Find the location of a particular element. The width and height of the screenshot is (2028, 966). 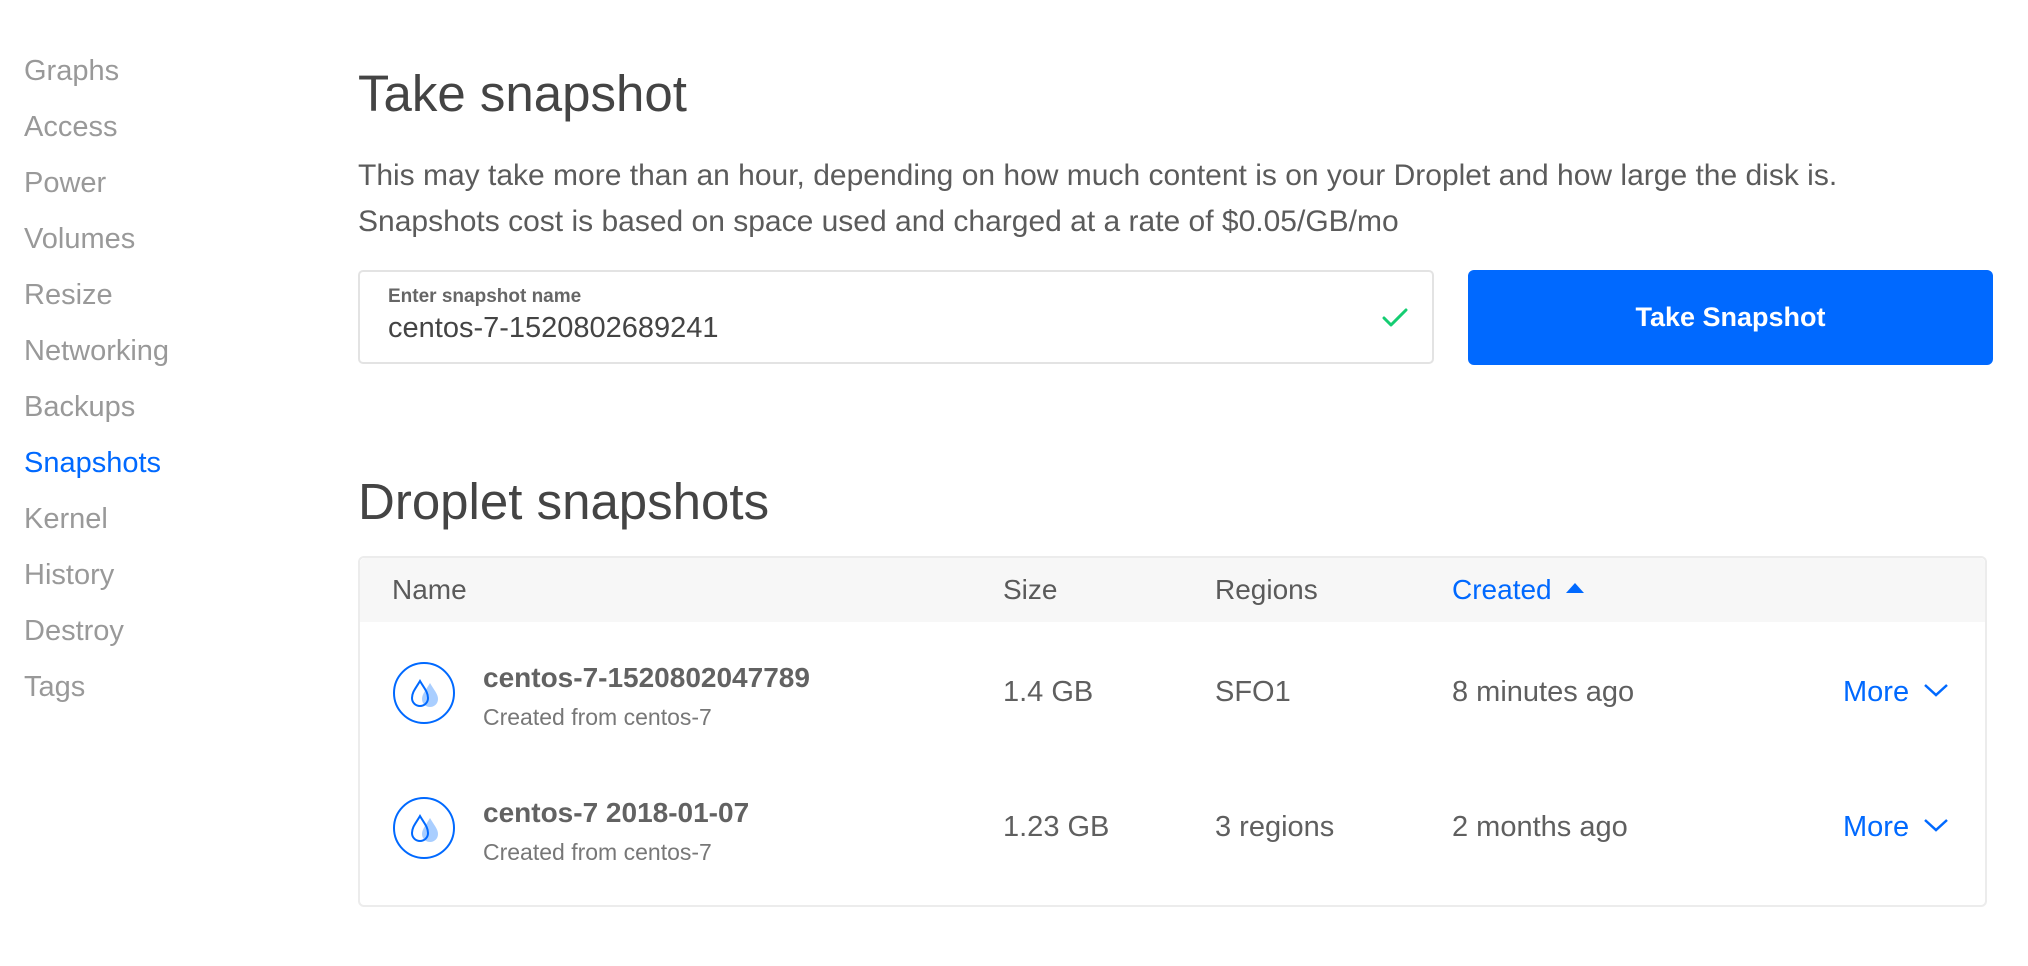

sidebar-item-graphs: Graphs is located at coordinates (71, 71).